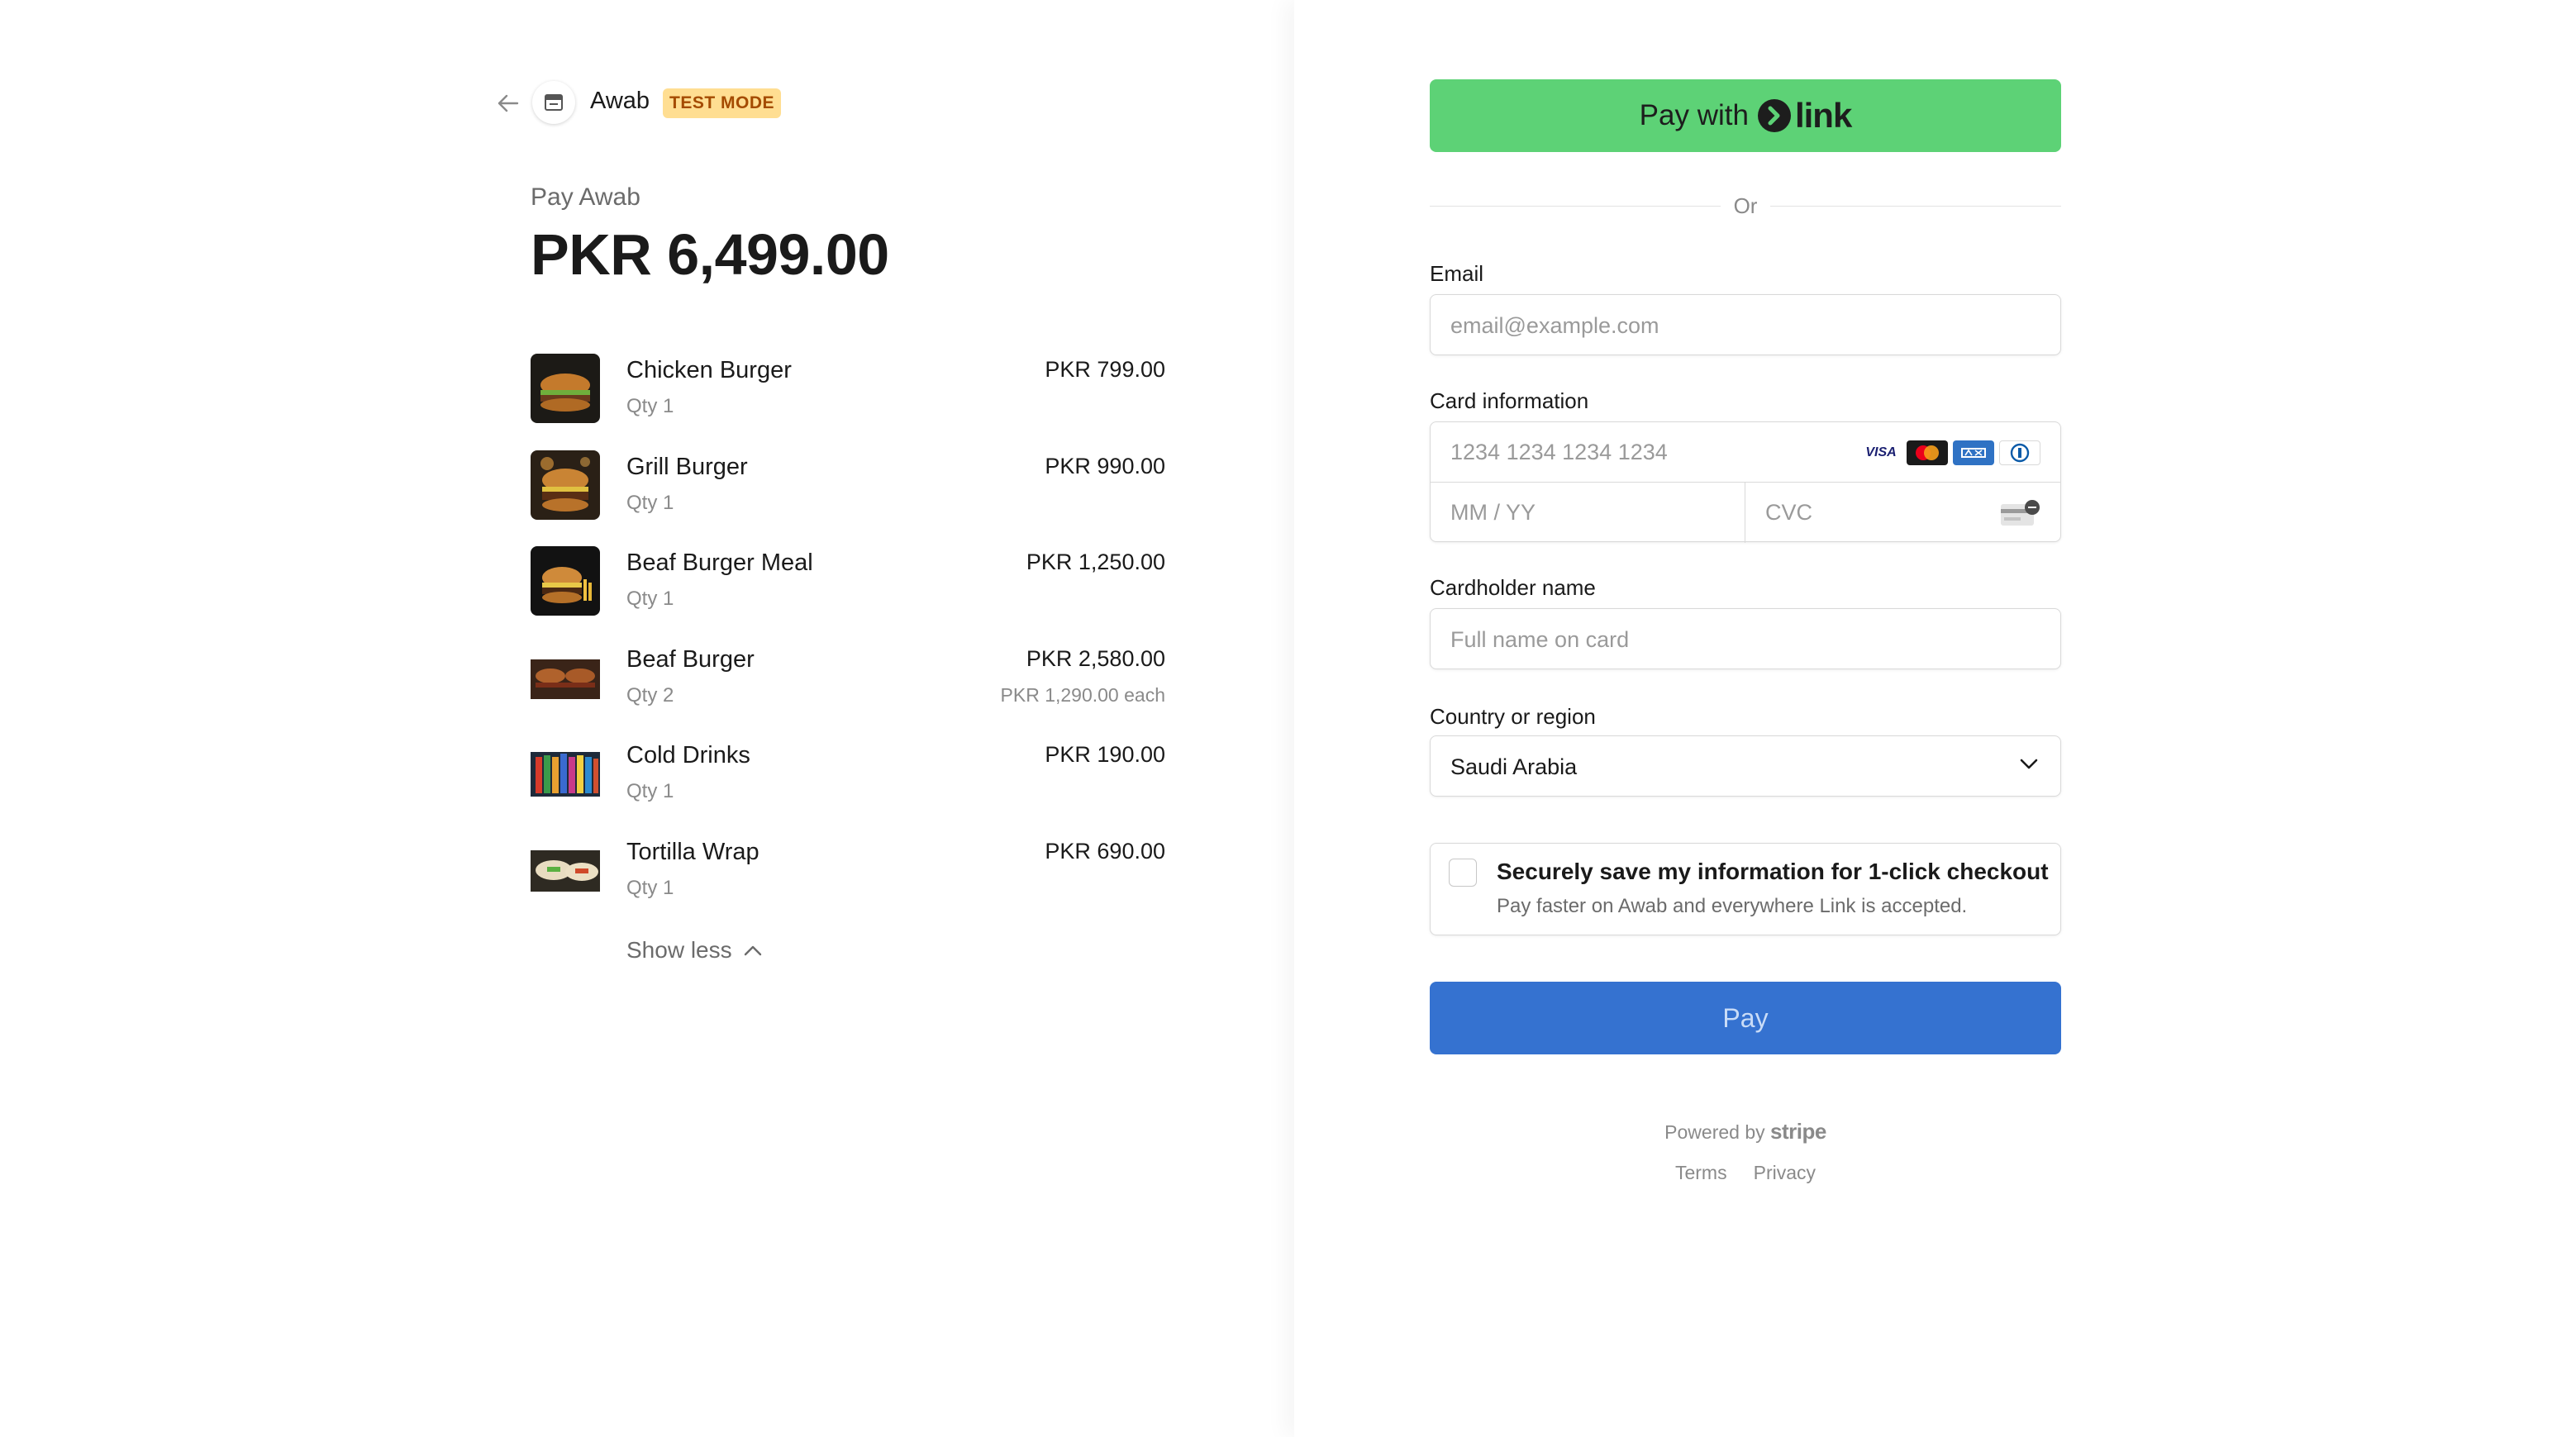  I want to click on powered-by-stripe: Powered by stripe, so click(1745, 1131).